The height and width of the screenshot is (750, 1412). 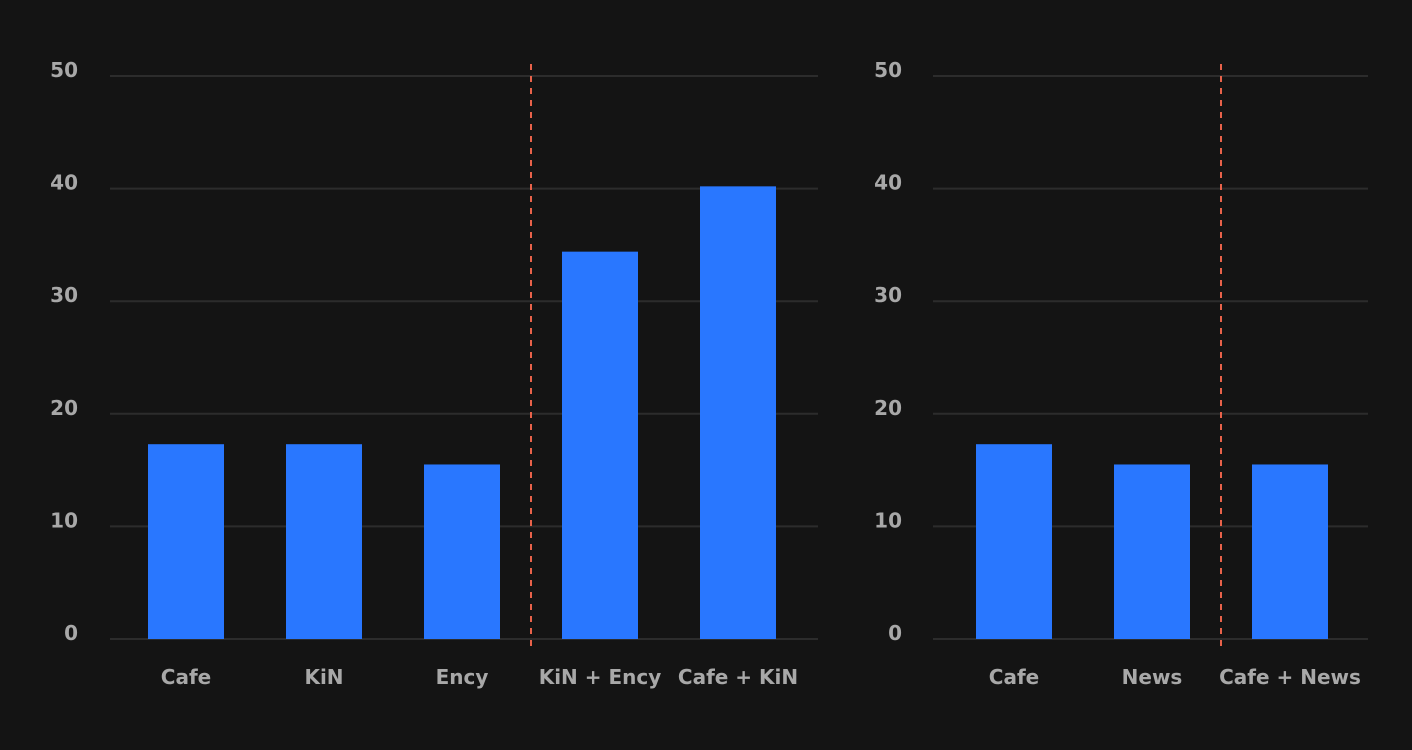 What do you see at coordinates (462, 551) in the screenshot?
I see `bar-ency` at bounding box center [462, 551].